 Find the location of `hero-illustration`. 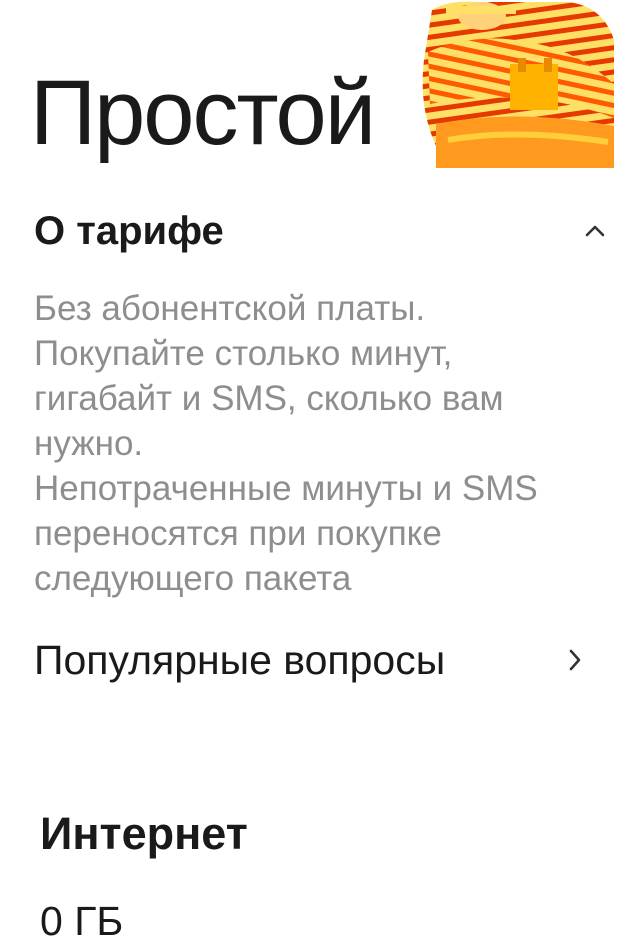

hero-illustration is located at coordinates (518, 84).